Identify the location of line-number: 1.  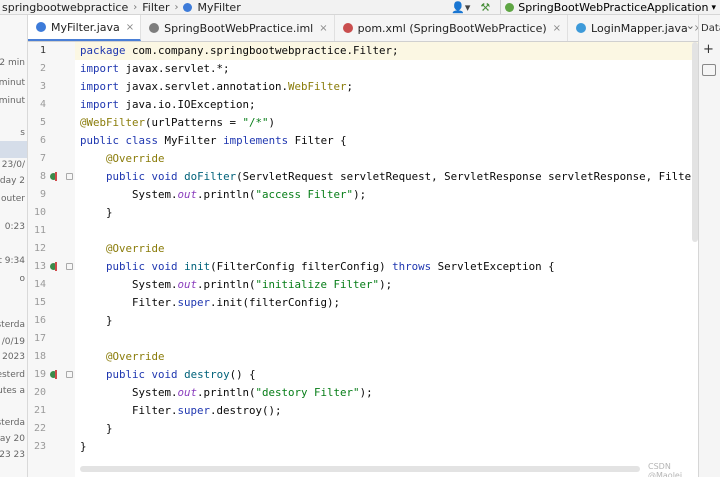
(37, 50).